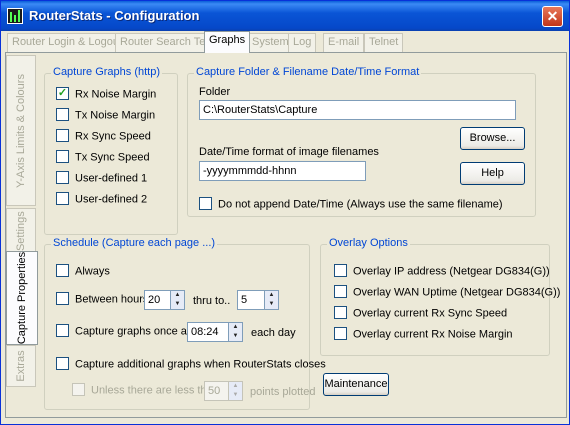 This screenshot has width=570, height=425. Describe the element at coordinates (283, 392) in the screenshot. I see `points-plotted-label: points plotted` at that location.